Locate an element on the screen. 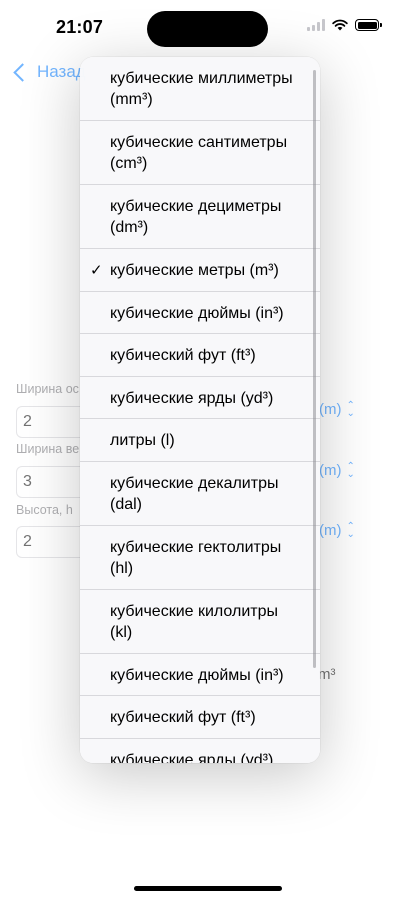  status-time: 21:07 is located at coordinates (80, 27).